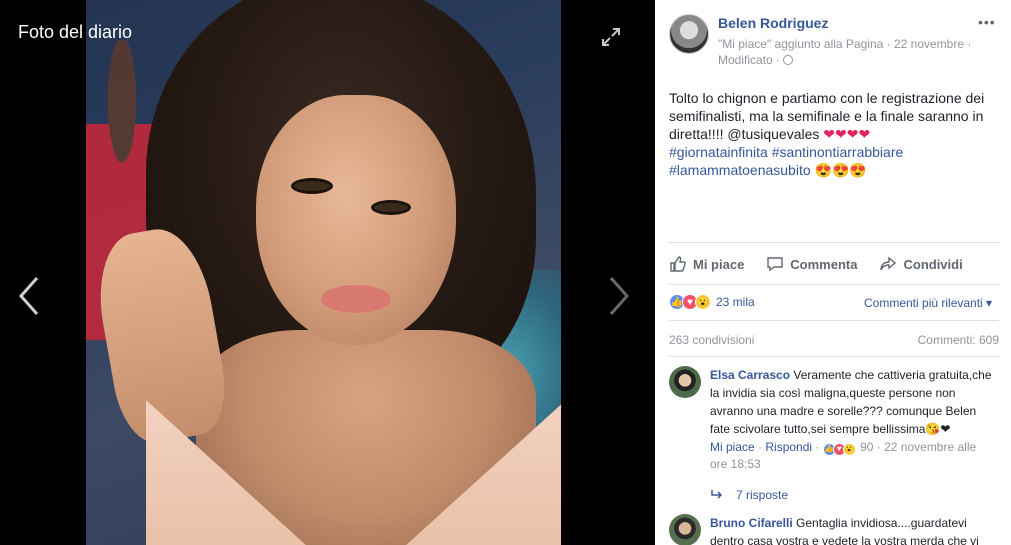 Image resolution: width=1011 pixels, height=545 pixels. What do you see at coordinates (788, 60) in the screenshot?
I see `globe-icon` at bounding box center [788, 60].